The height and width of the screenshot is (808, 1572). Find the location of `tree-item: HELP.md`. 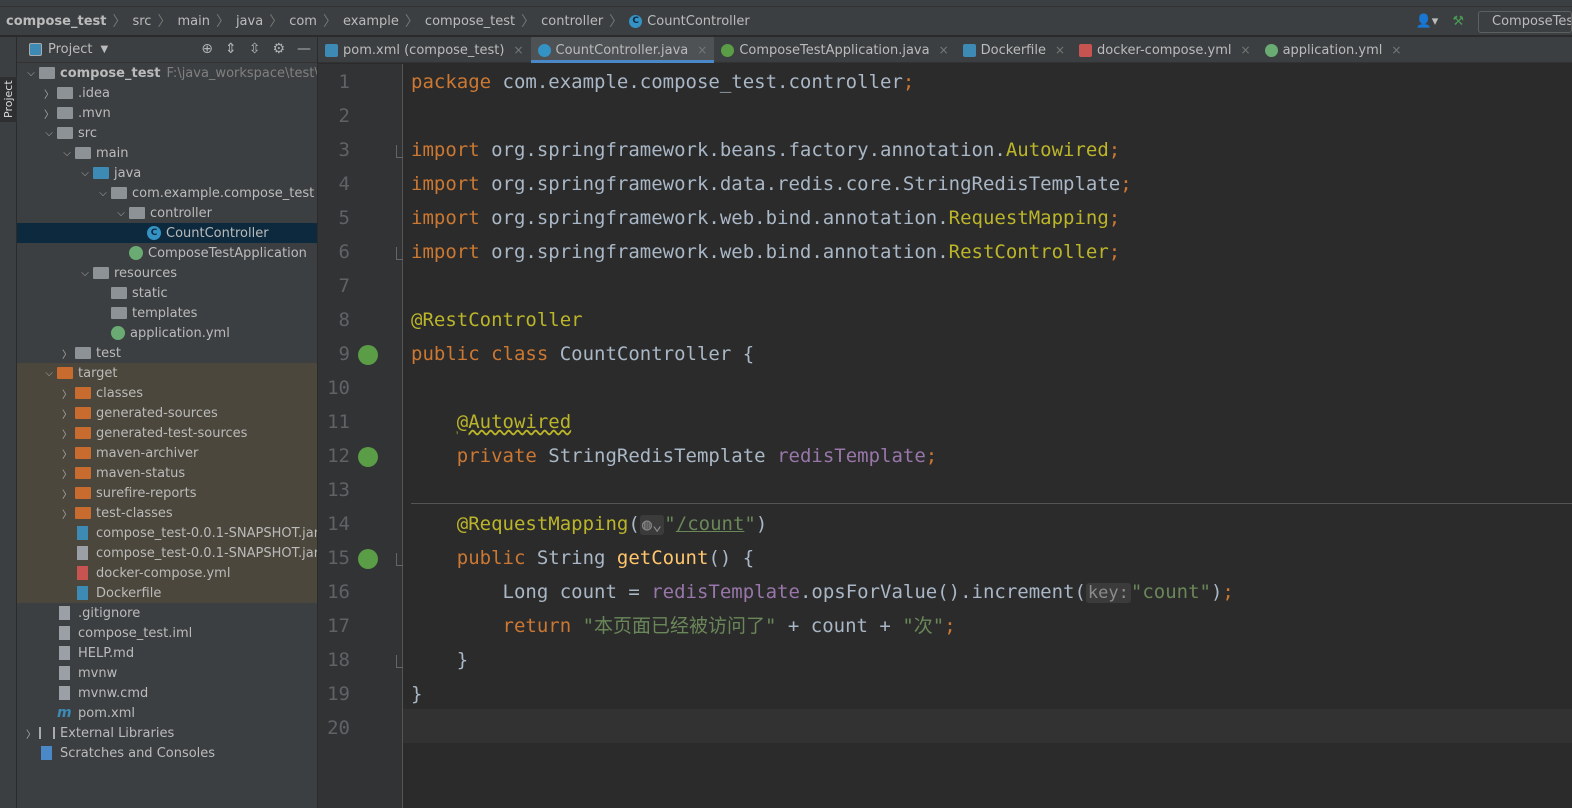

tree-item: HELP.md is located at coordinates (167, 653).